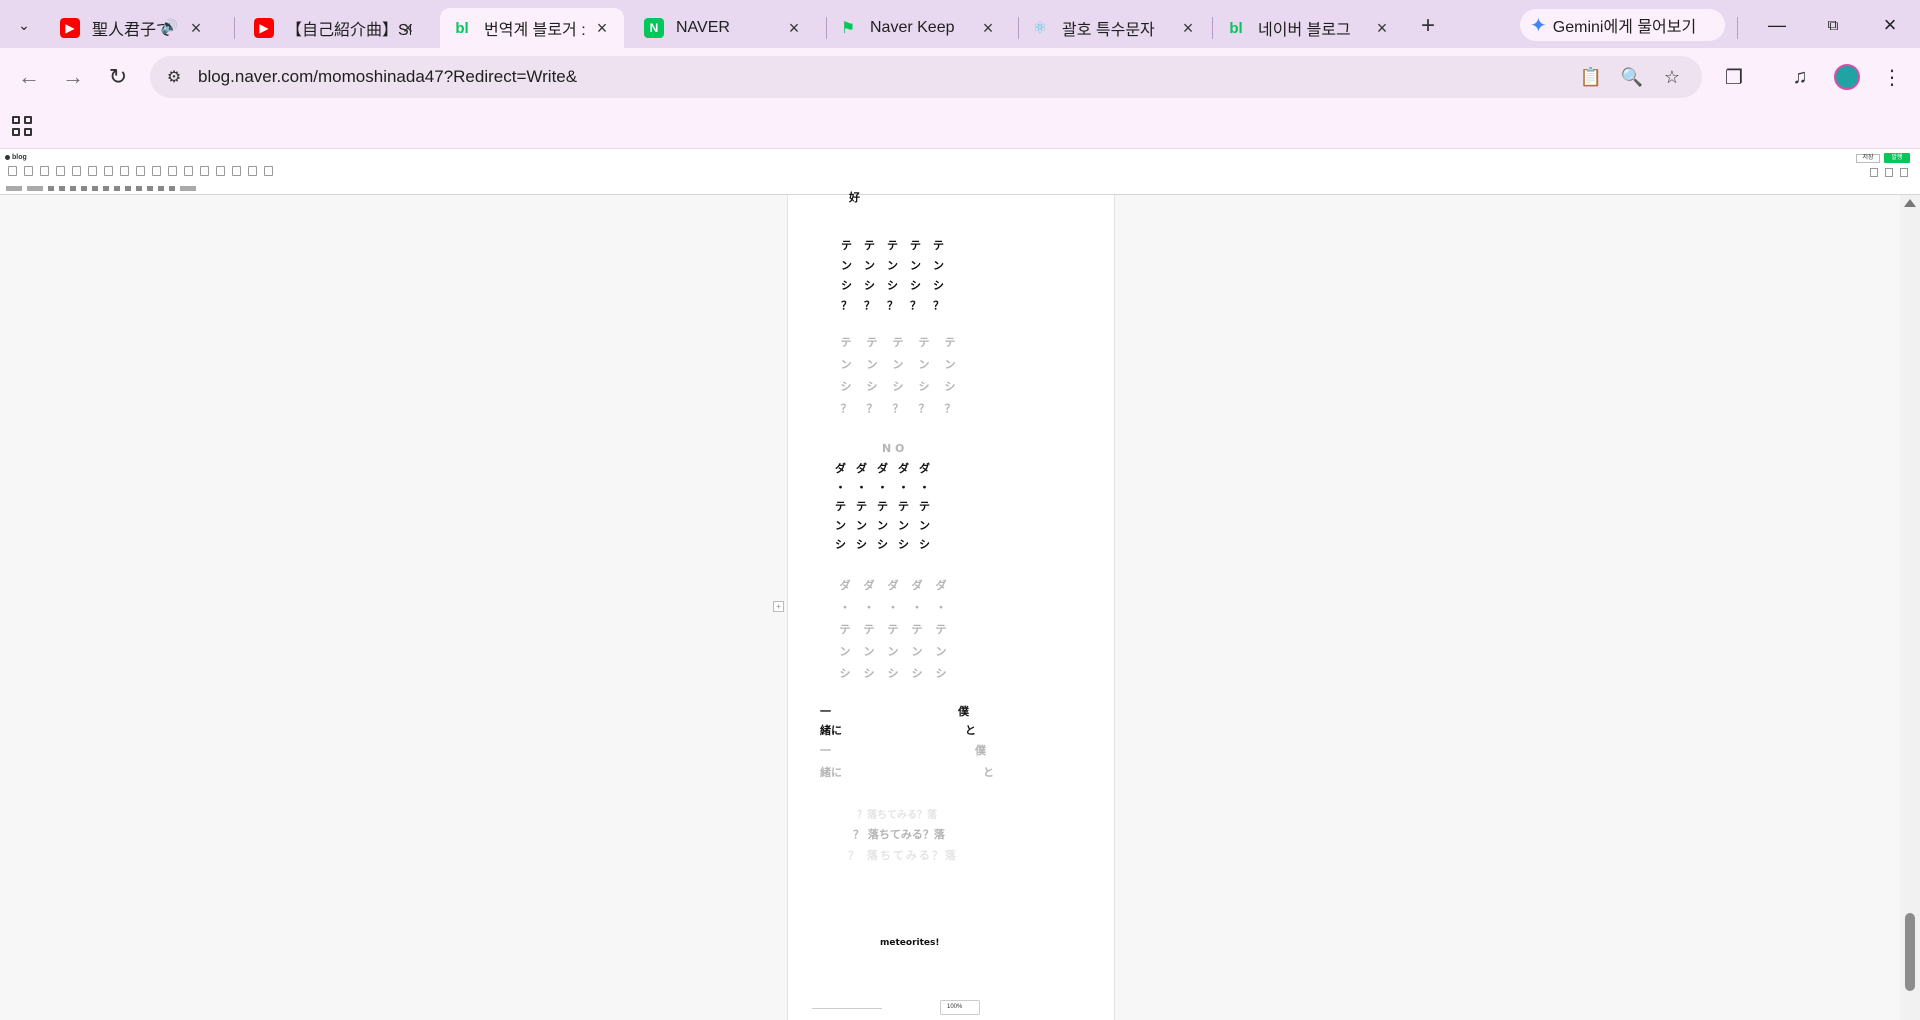  What do you see at coordinates (172, 188) in the screenshot?
I see `link-format-icon` at bounding box center [172, 188].